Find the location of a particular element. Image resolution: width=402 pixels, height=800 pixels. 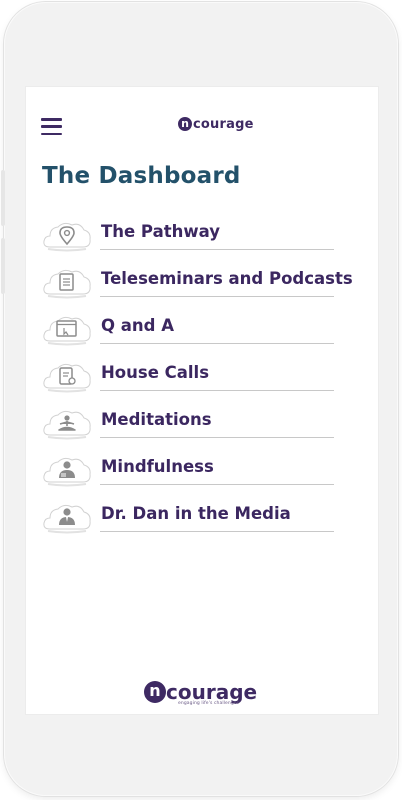

menu-item-label: Mindfulness is located at coordinates (157, 466).